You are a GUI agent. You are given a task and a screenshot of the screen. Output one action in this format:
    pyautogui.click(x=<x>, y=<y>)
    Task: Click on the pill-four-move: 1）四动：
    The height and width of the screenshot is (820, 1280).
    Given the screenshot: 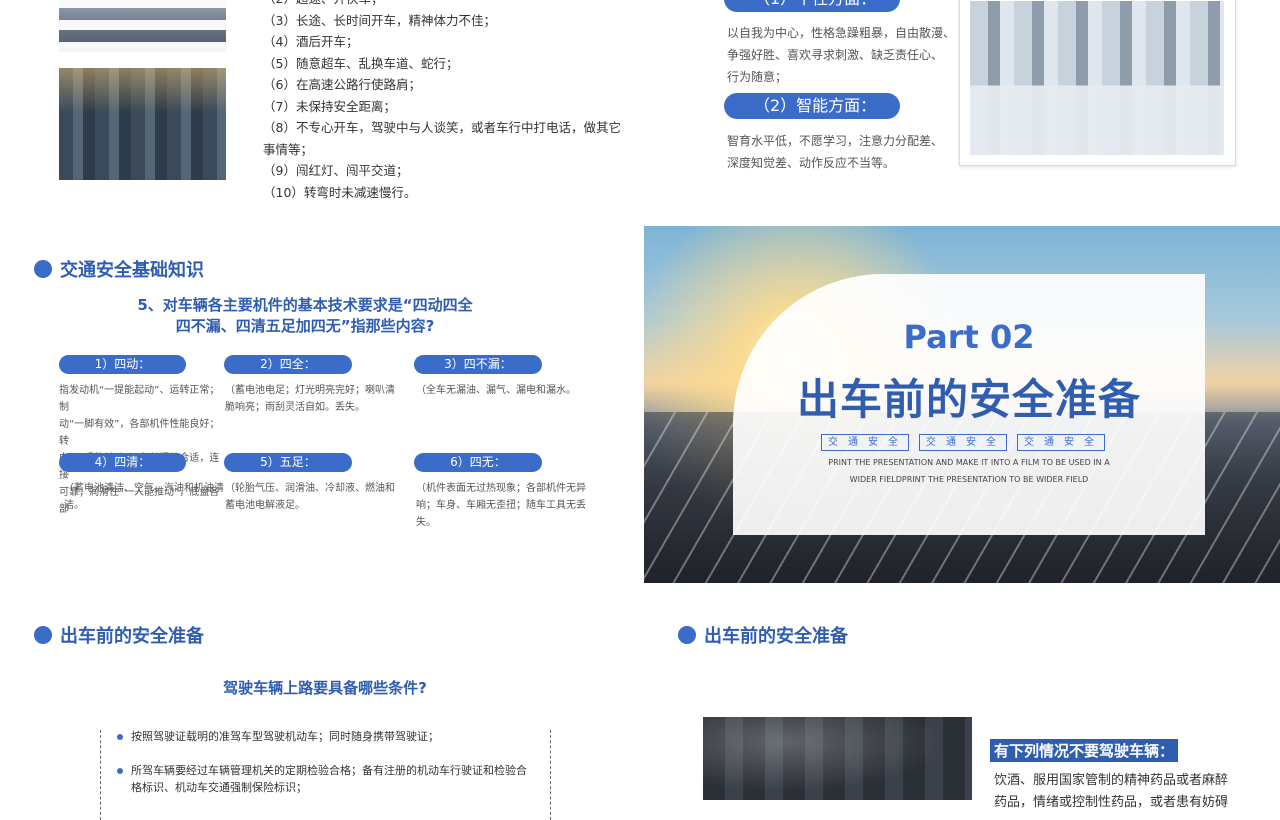 What is the action you would take?
    pyautogui.click(x=122, y=364)
    